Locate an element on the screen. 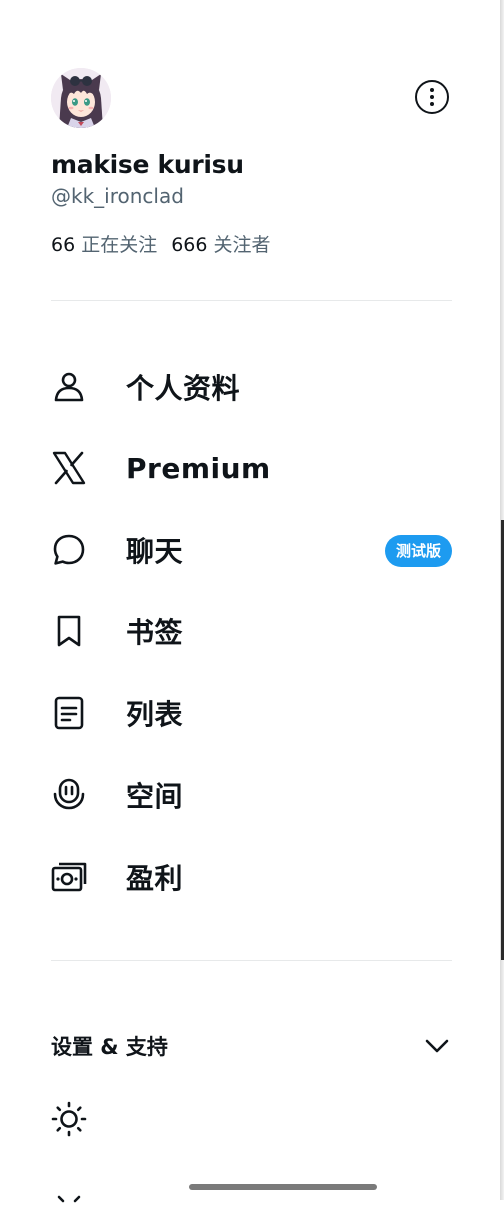  menu-label-chat: 聊天 is located at coordinates (155, 551).